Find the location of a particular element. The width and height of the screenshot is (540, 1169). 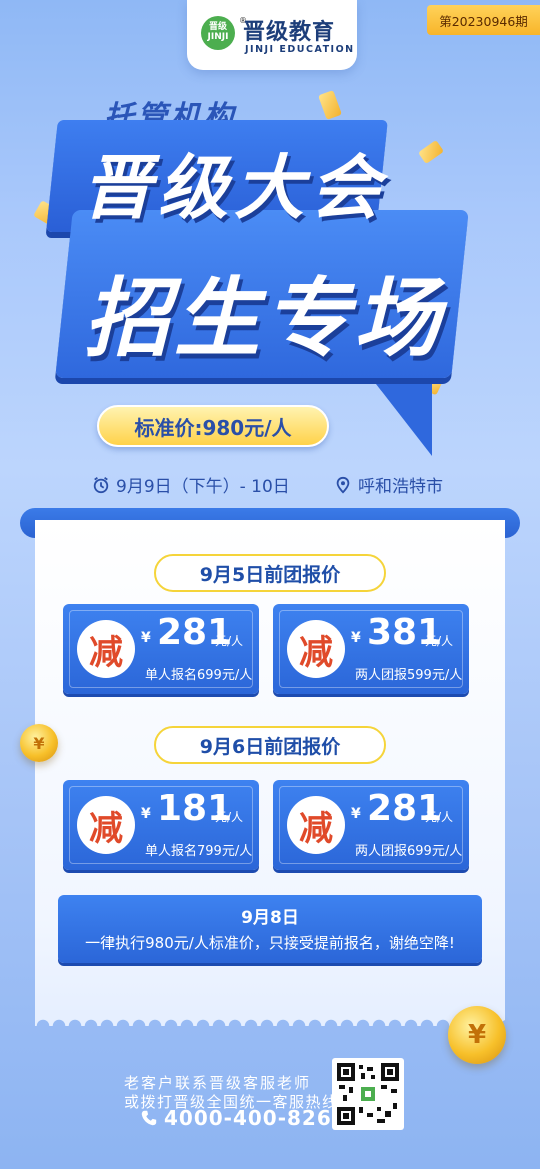

hotline: 4000-400-826 is located at coordinates (236, 1118).